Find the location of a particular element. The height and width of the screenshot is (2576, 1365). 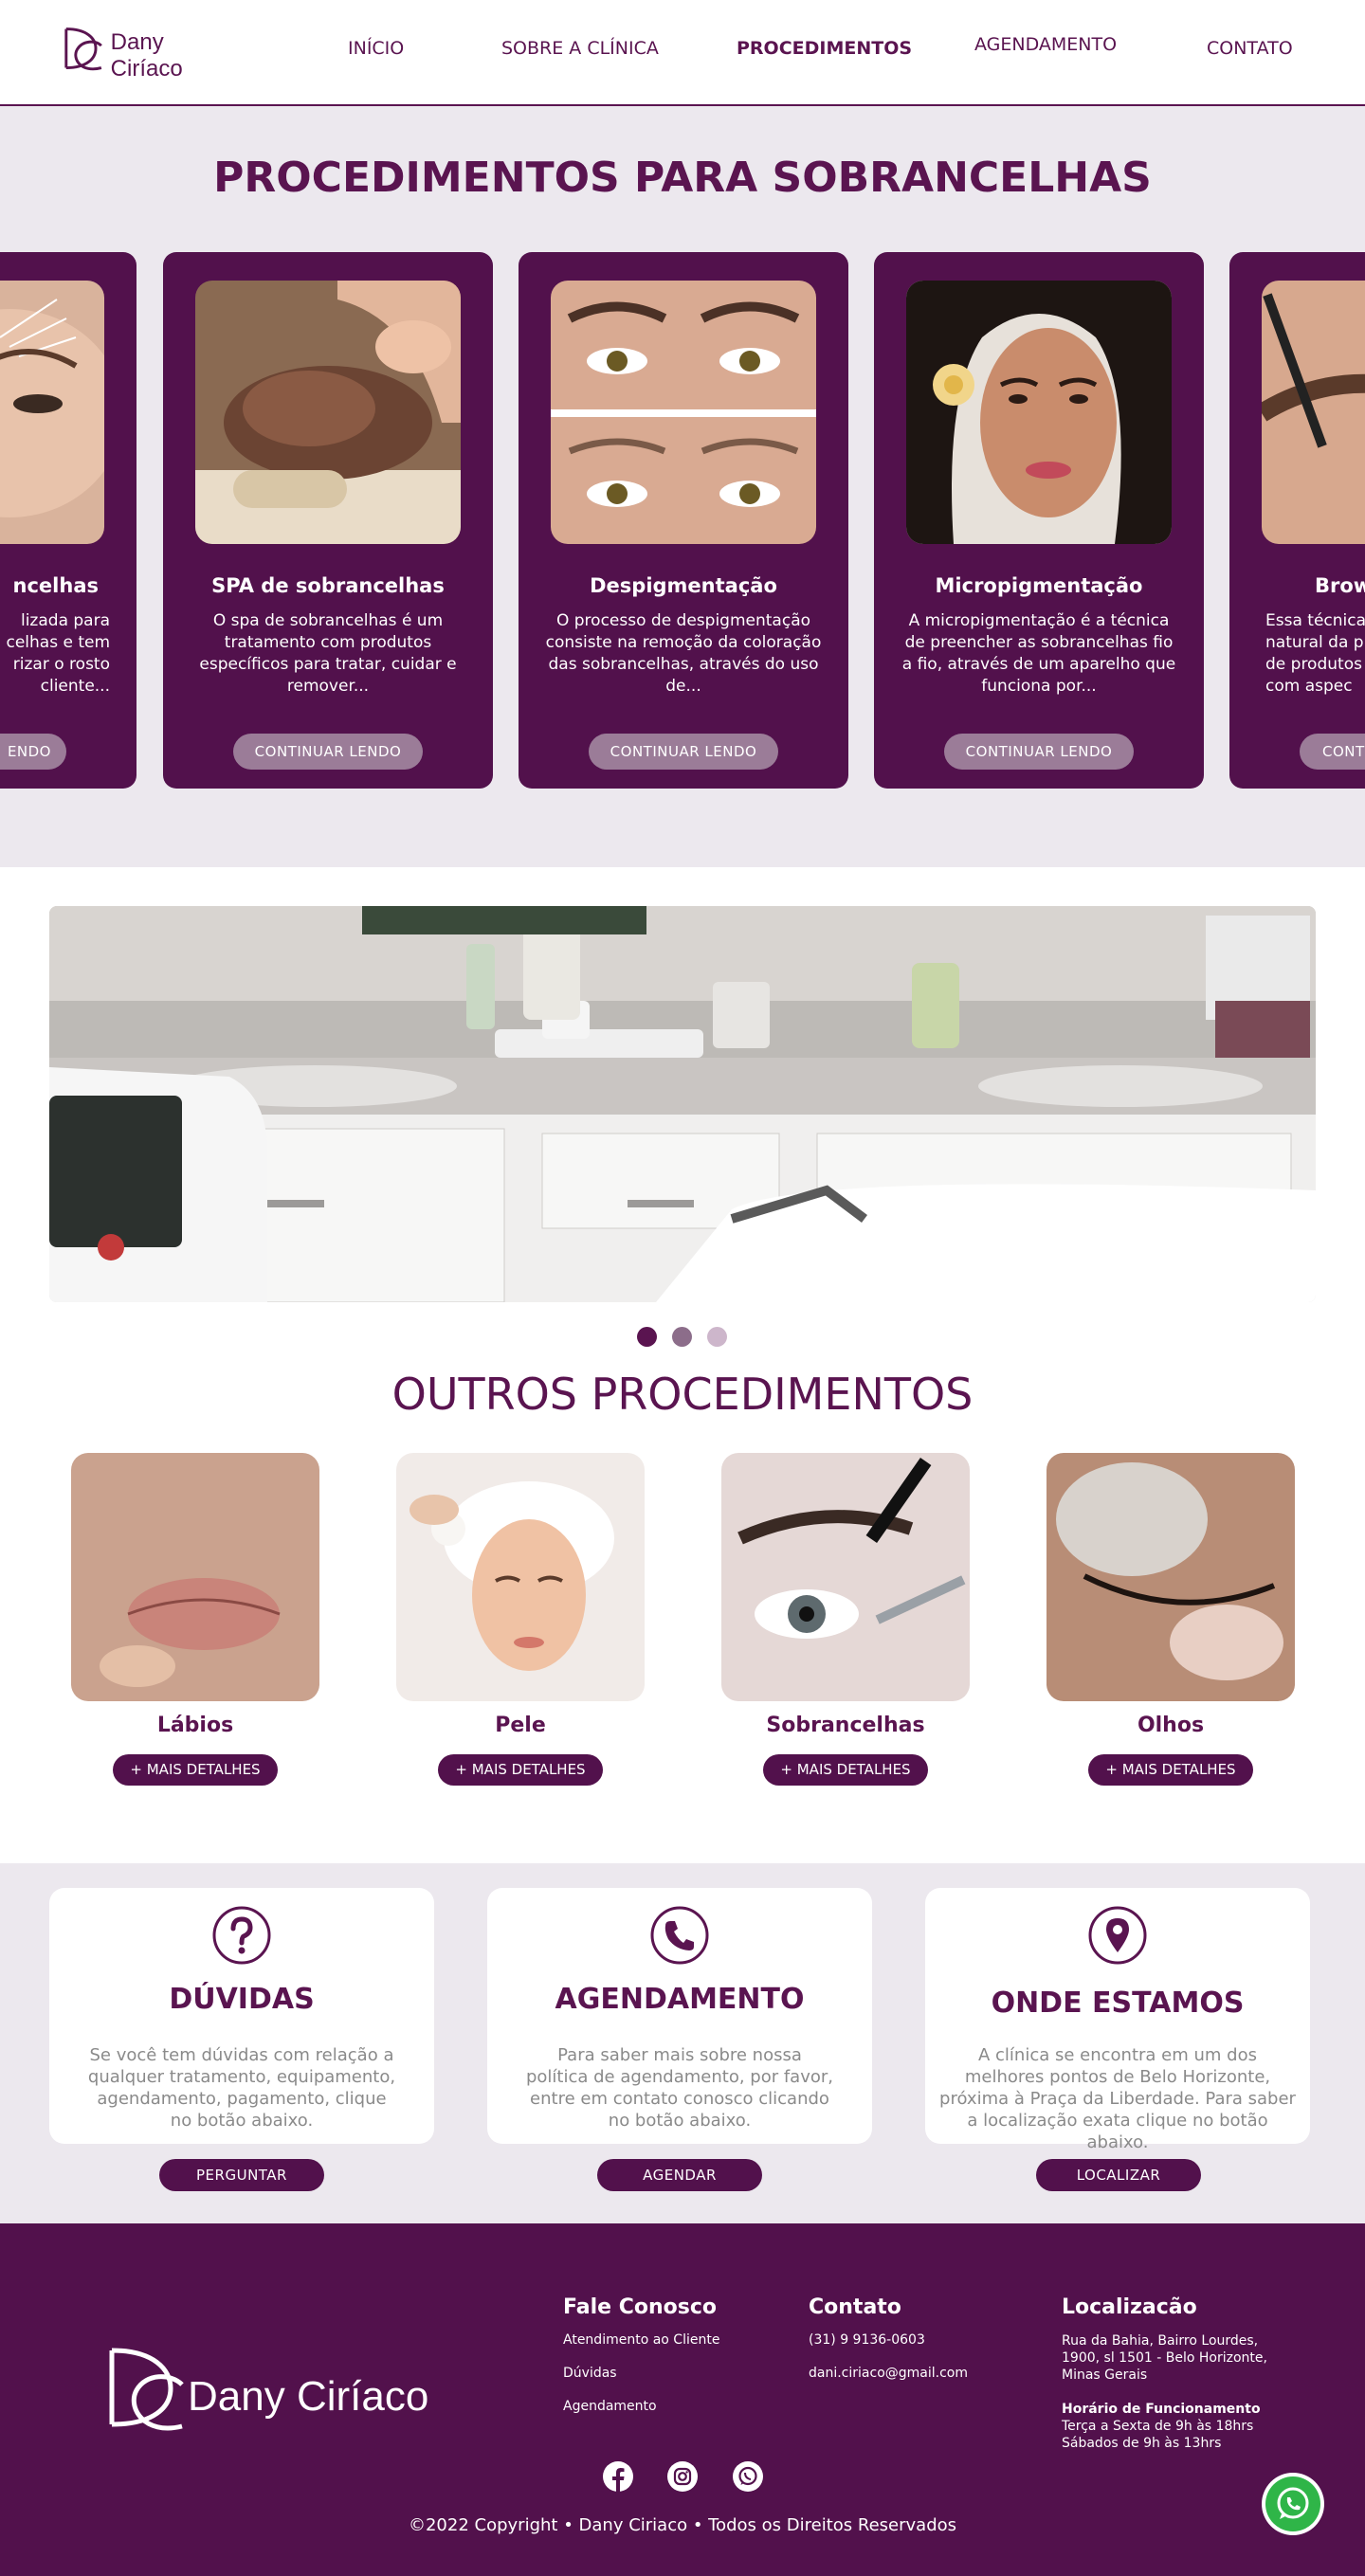

other-procedure-olhos: Olhos + MAIS DETALHES is located at coordinates (1170, 1619).